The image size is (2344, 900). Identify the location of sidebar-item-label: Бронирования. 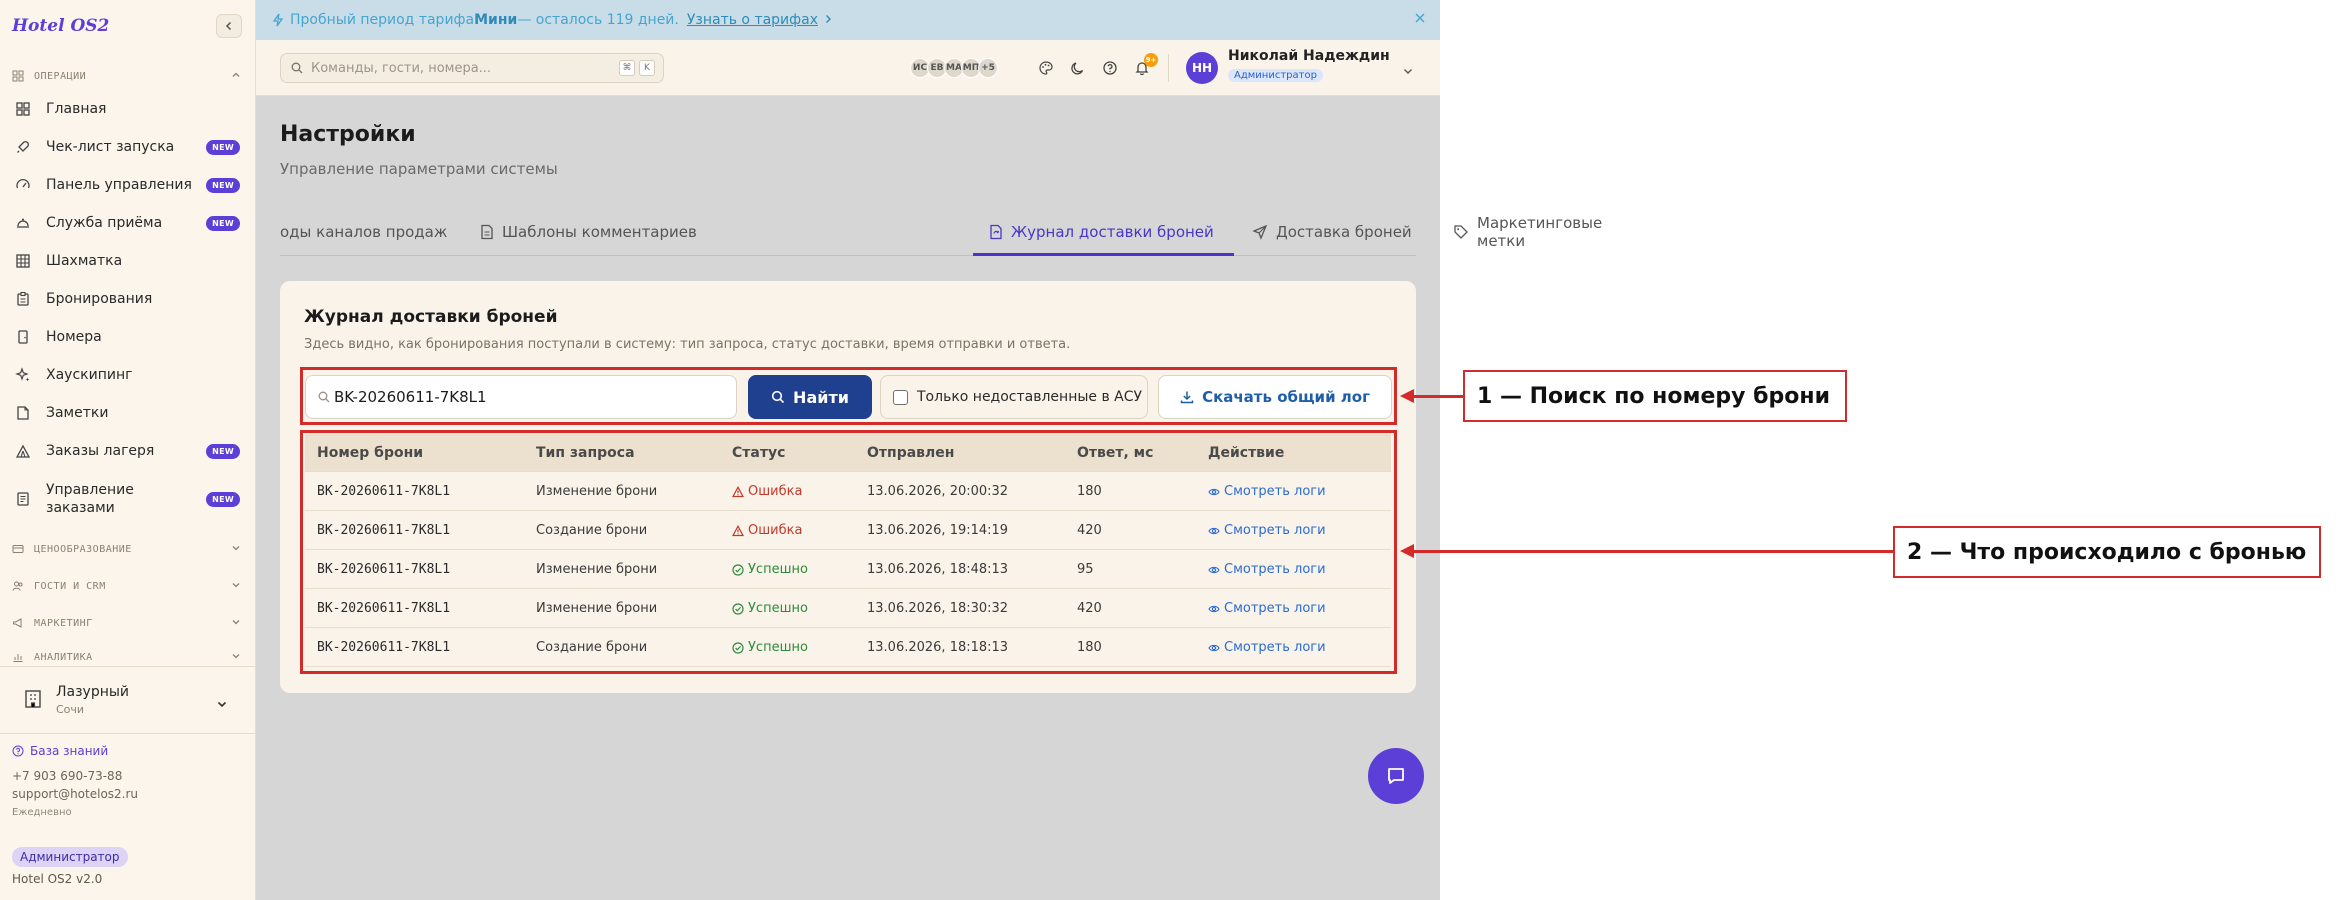
(99, 299).